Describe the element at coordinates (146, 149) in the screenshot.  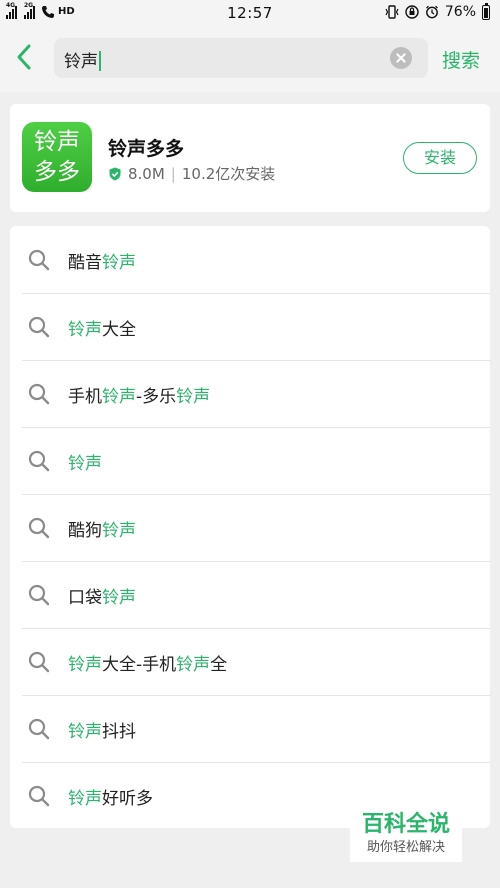
I see `app-name: 铃声多多` at that location.